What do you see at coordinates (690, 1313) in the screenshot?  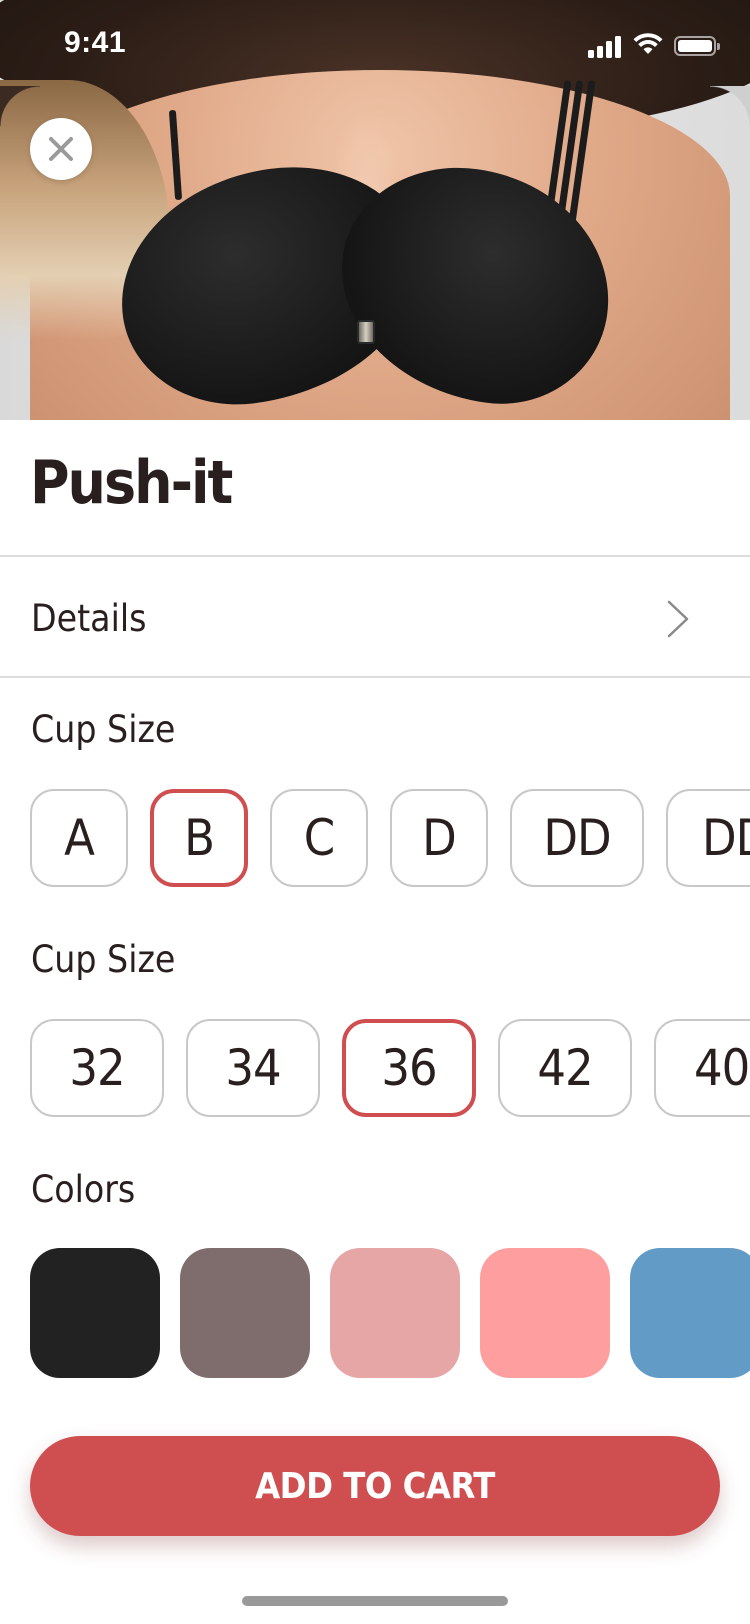 I see `color-swatch-blue` at bounding box center [690, 1313].